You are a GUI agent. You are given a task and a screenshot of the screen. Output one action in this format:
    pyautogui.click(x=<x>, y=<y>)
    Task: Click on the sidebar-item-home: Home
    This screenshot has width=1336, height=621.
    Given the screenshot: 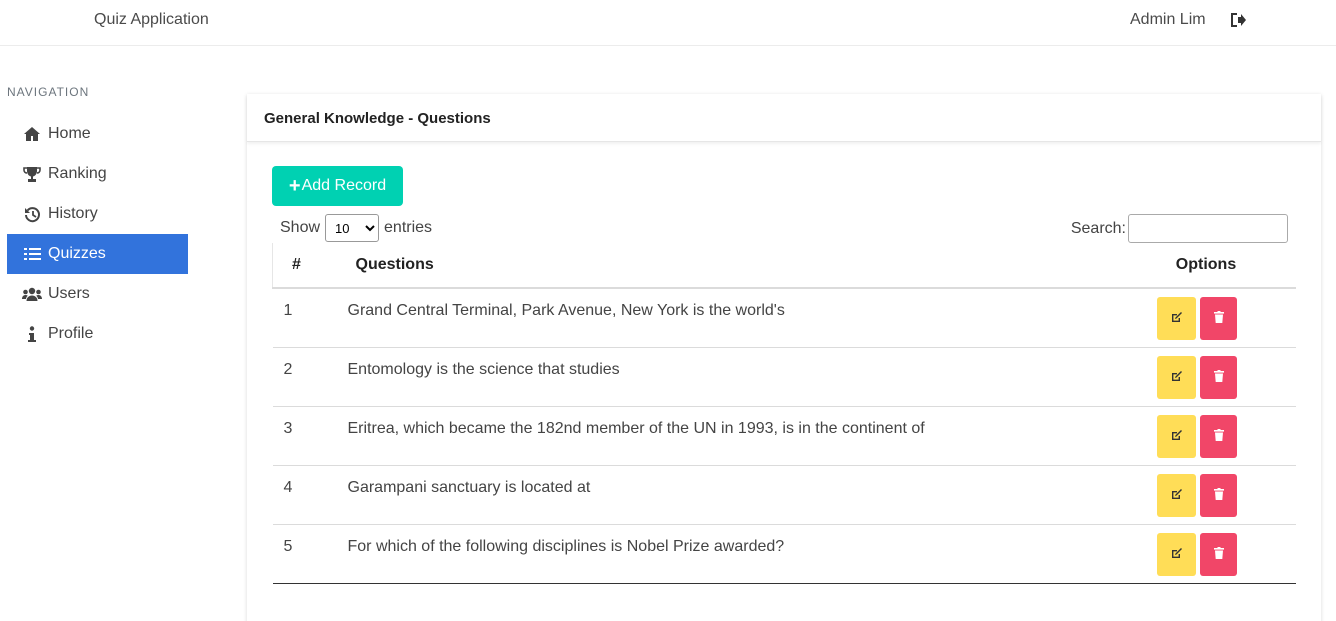 What is the action you would take?
    pyautogui.click(x=97, y=134)
    